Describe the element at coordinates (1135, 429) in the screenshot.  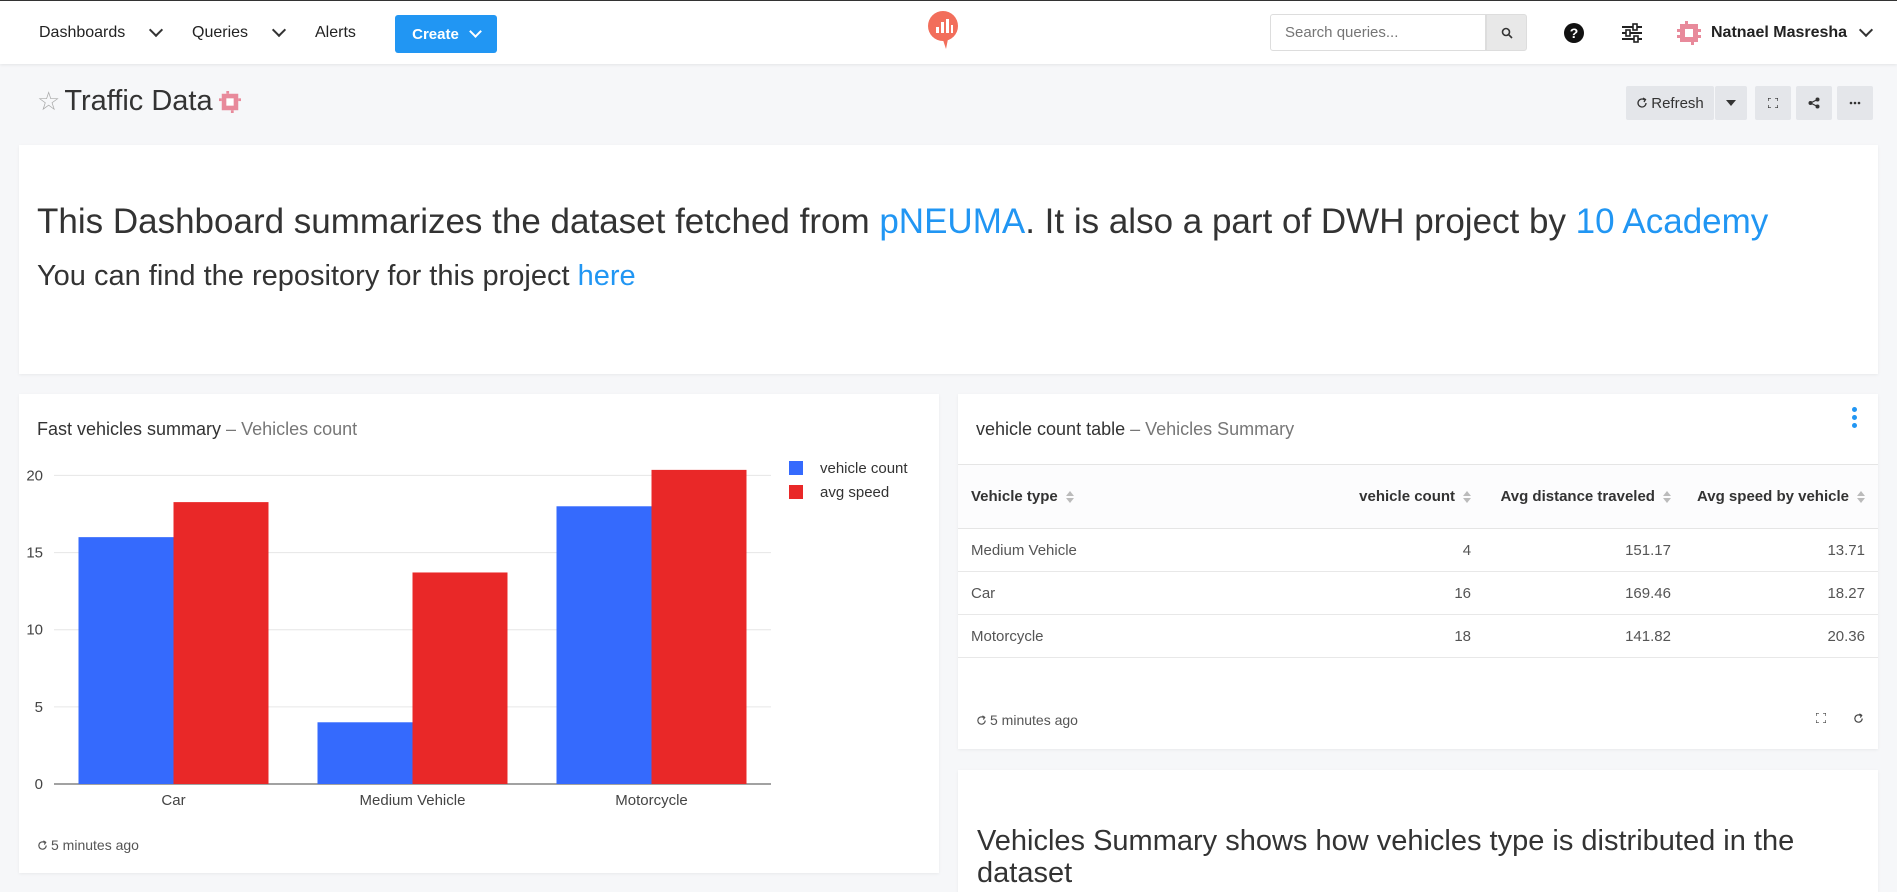
I see `widget-title: vehicle count table – Vehicles Summary` at that location.